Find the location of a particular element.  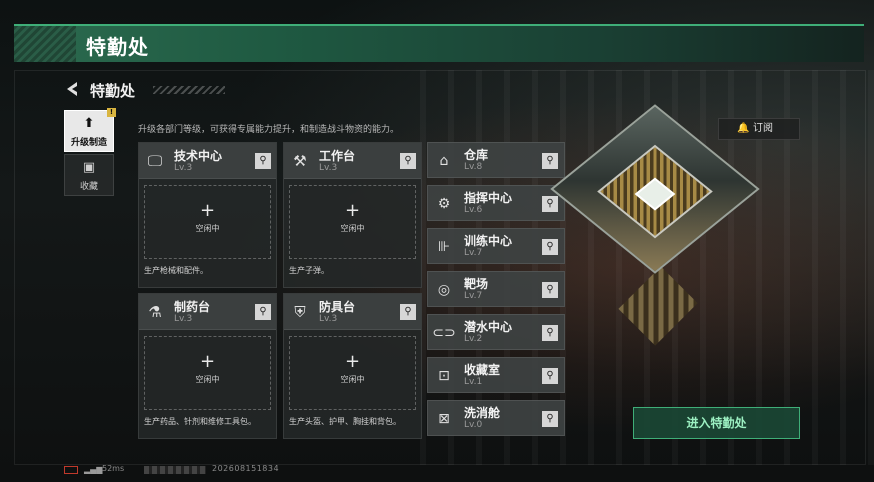

facility-card-diving-center: ⊂⊃ 潜水中心 Lv.2 ⚲ is located at coordinates (496, 332).